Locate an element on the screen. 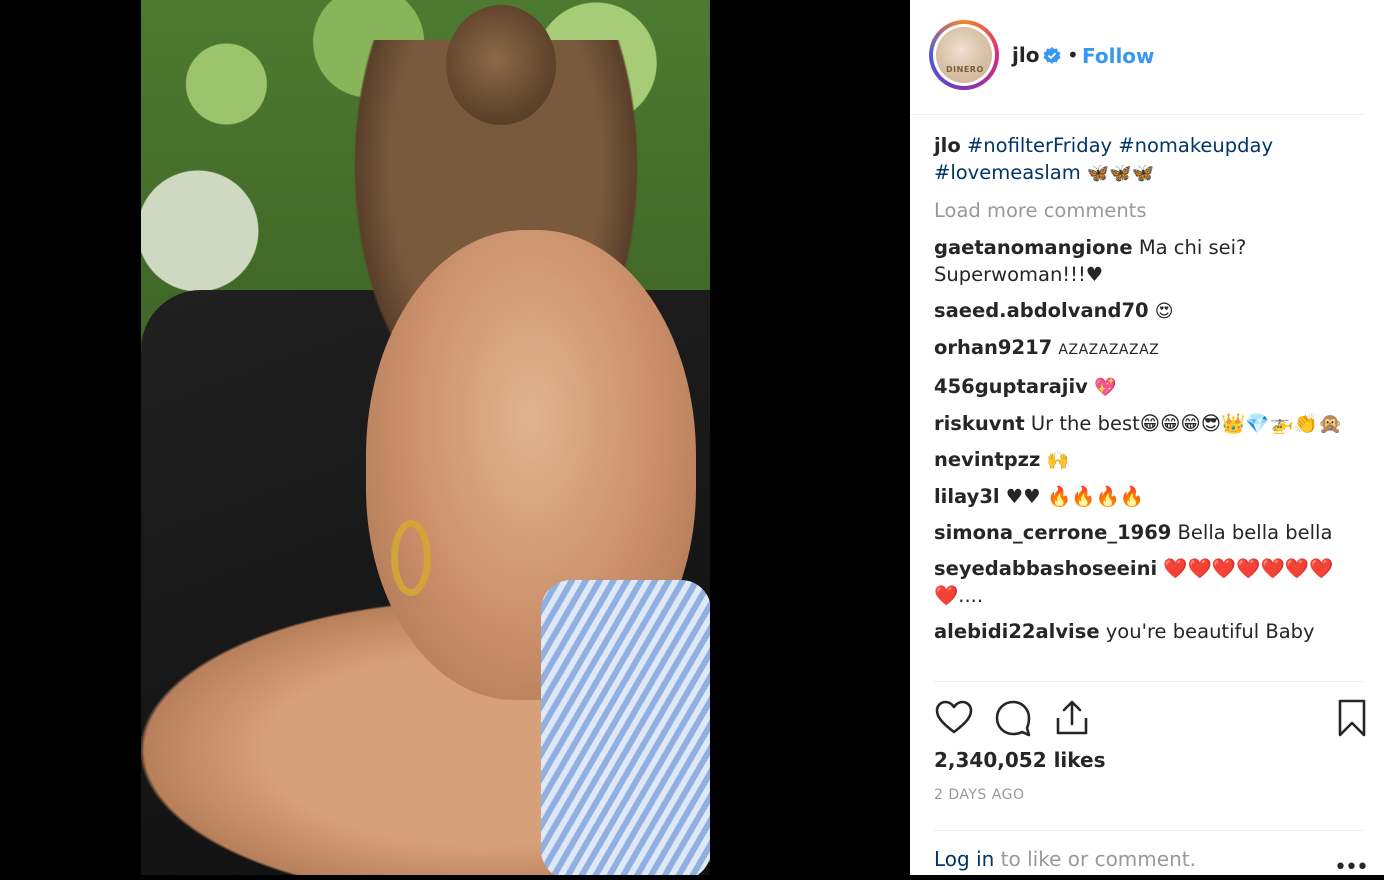 This screenshot has height=880, width=1384. comment-text: 💖 is located at coordinates (1105, 387).